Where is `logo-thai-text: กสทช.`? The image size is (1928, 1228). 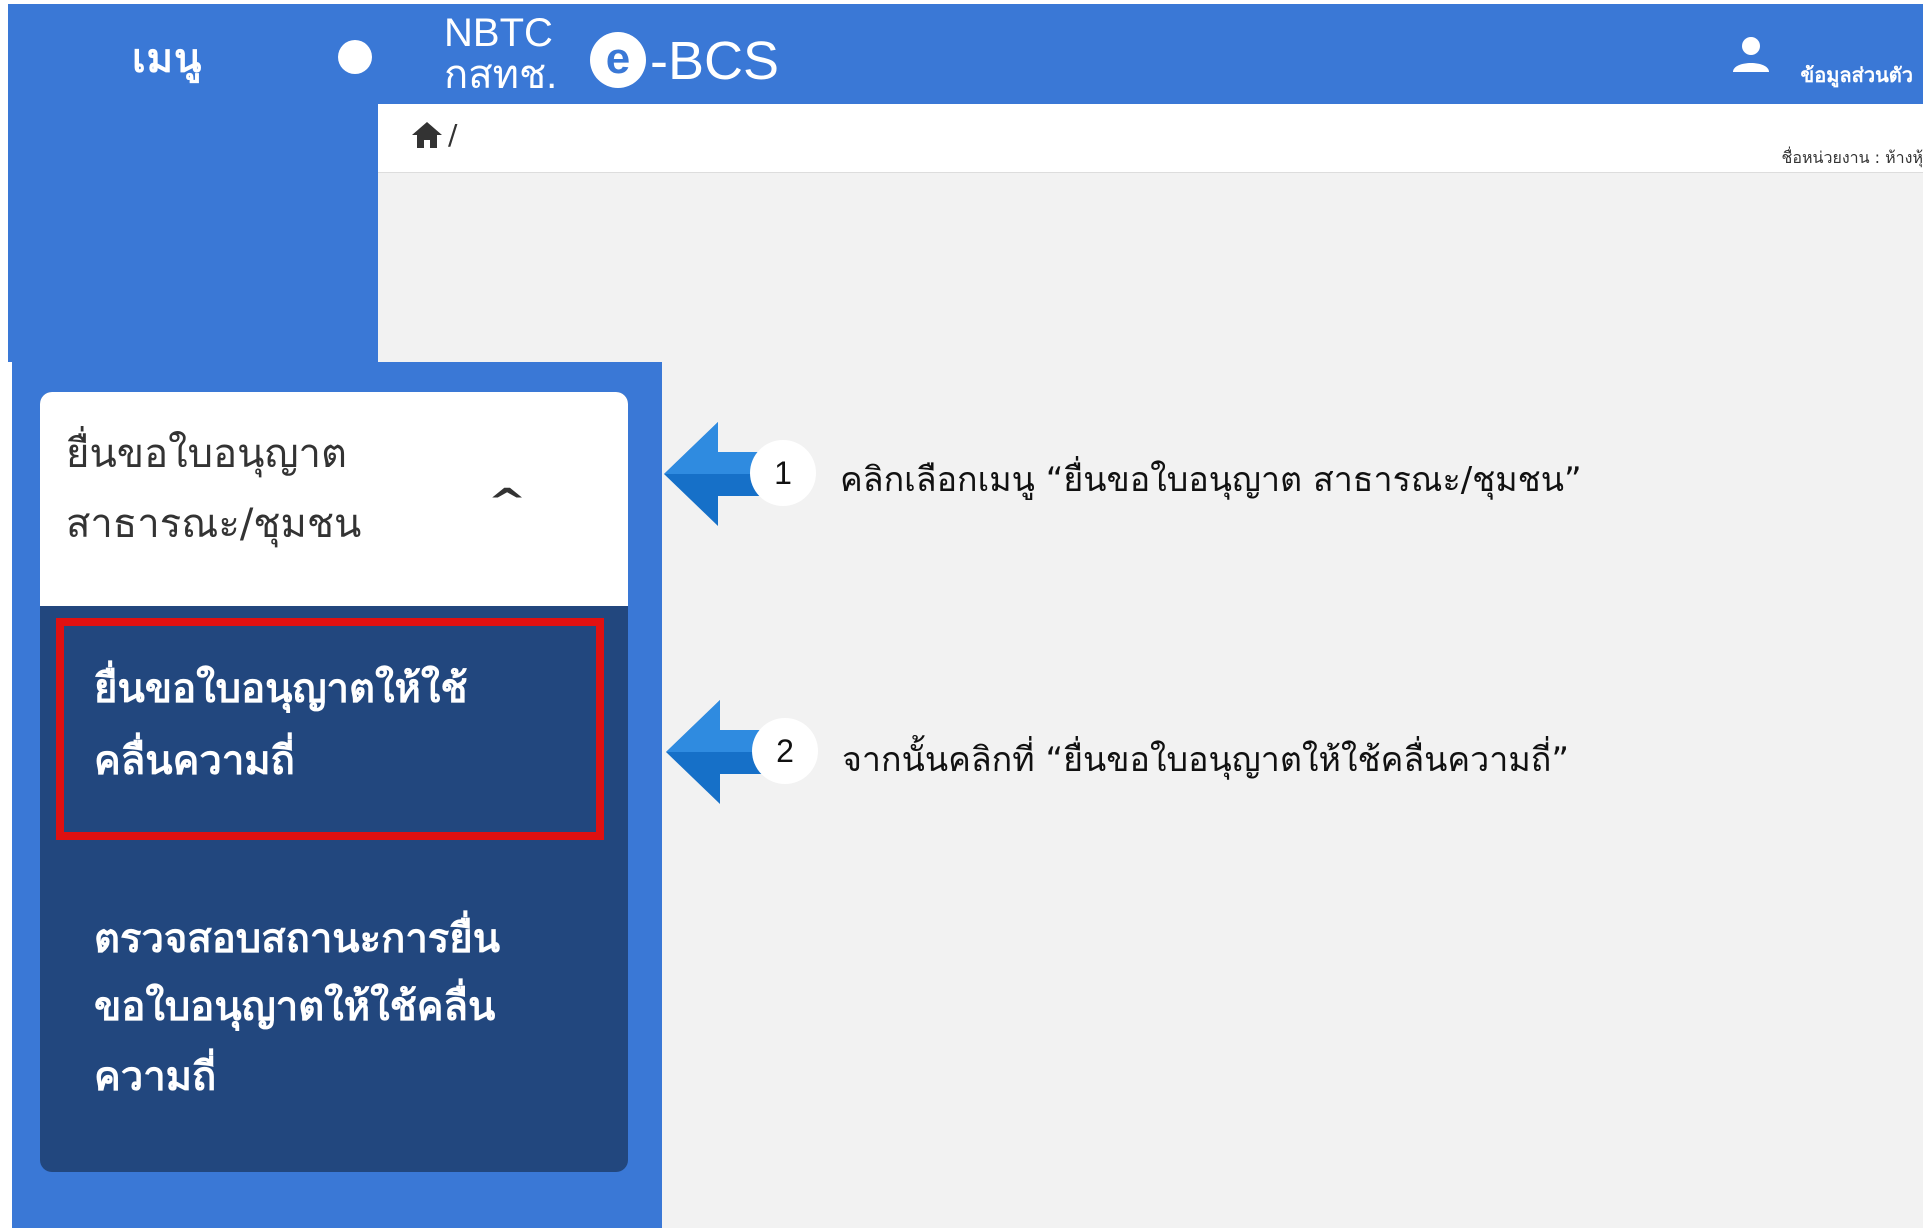
logo-thai-text: กสทช. is located at coordinates (501, 75).